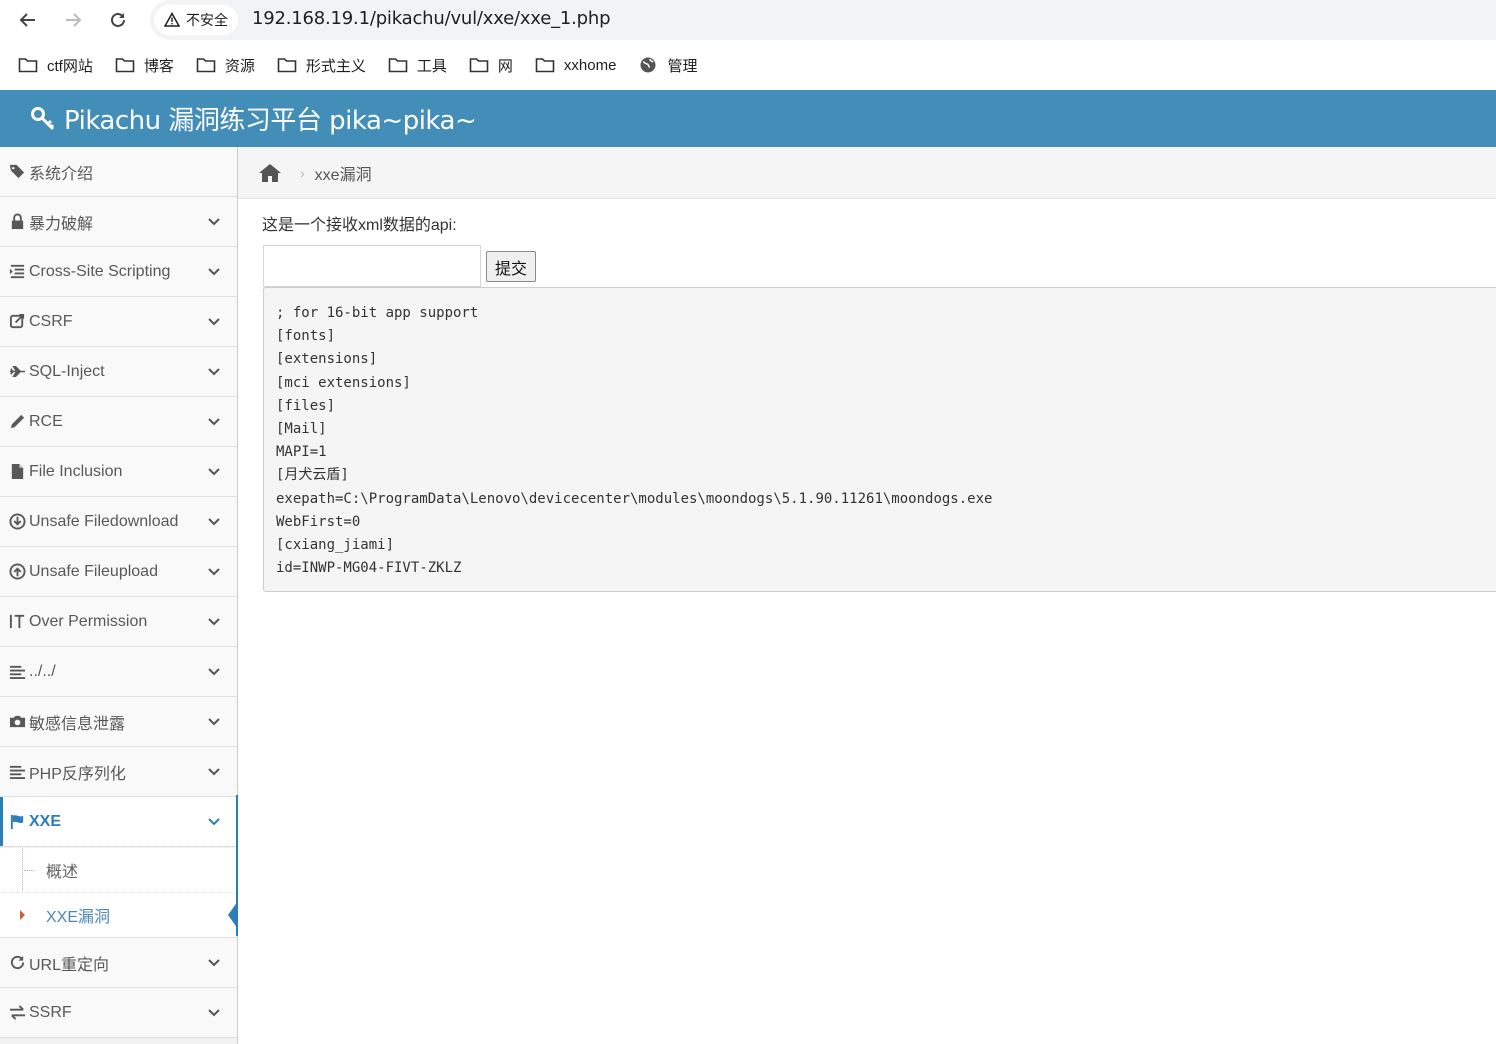 The width and height of the screenshot is (1496, 1044). What do you see at coordinates (118, 472) in the screenshot?
I see `sidebar-item-file-inclusion: File Inclusion` at bounding box center [118, 472].